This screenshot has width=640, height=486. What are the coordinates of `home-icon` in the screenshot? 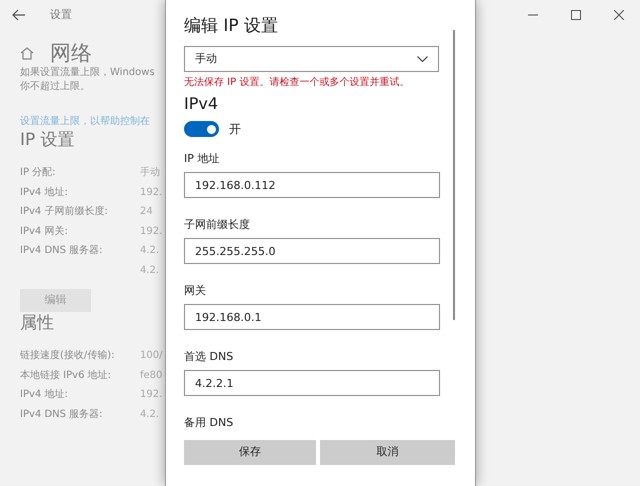 It's located at (27, 53).